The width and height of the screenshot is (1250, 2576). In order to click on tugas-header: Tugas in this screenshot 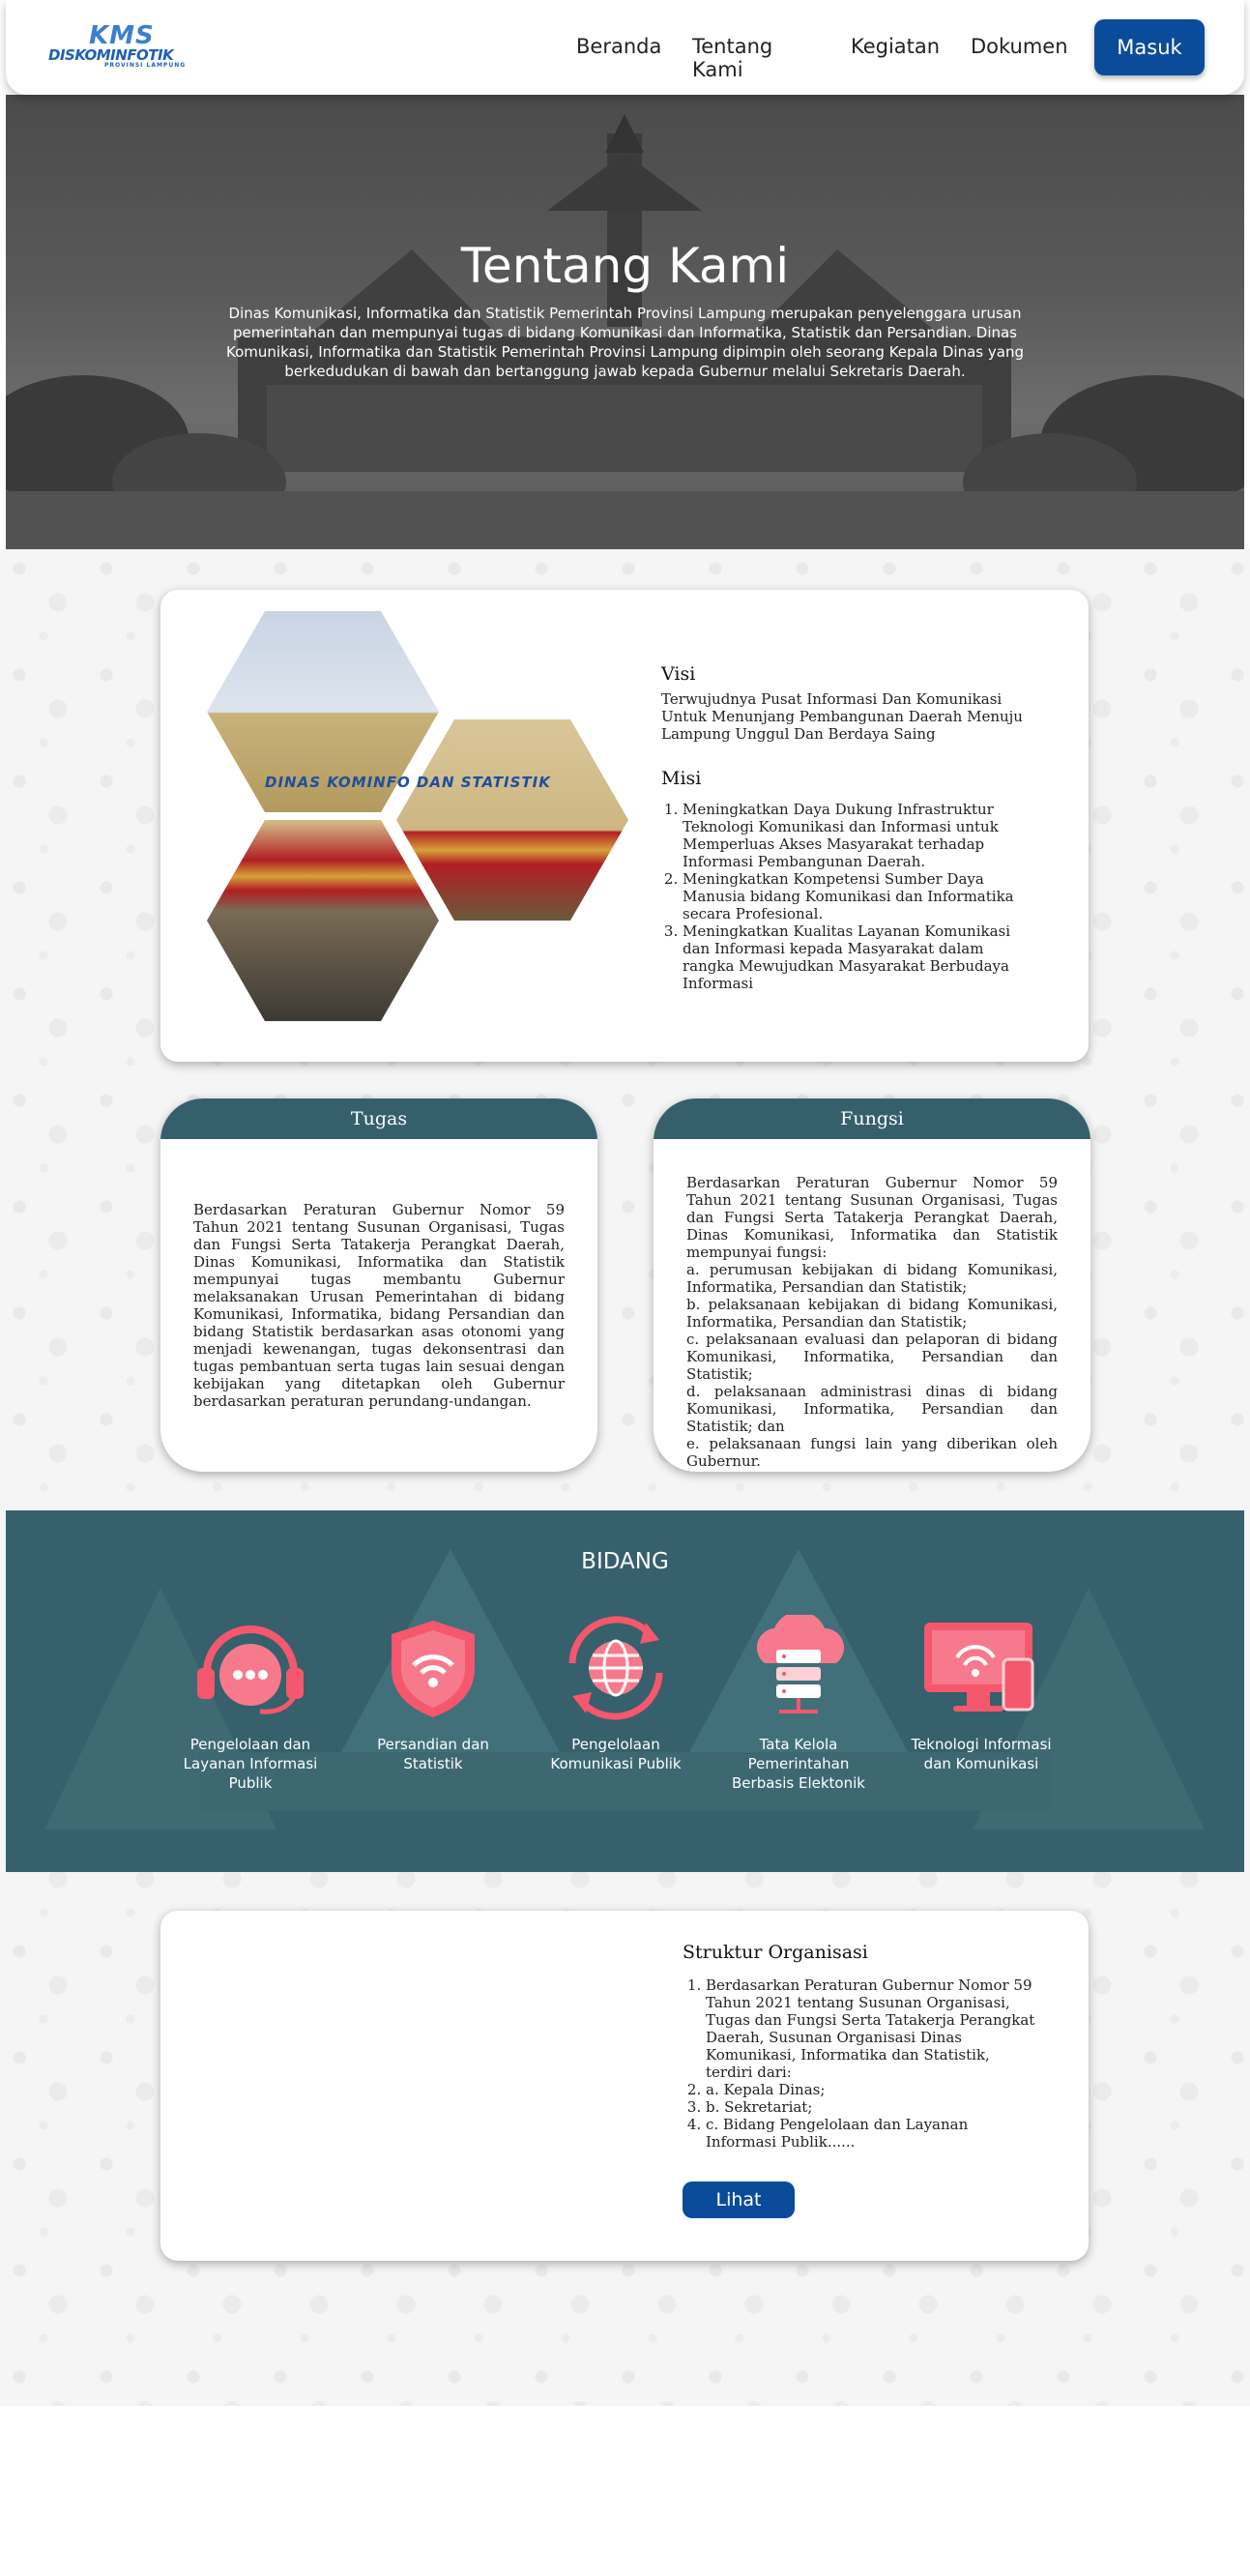, I will do `click(378, 1118)`.